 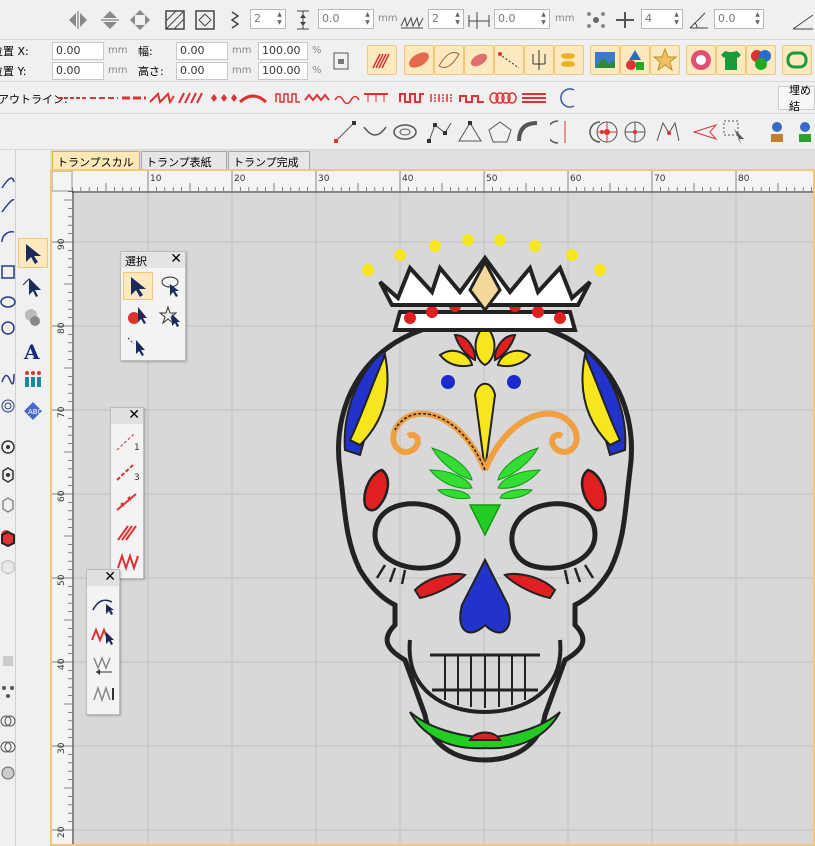 What do you see at coordinates (539, 60) in the screenshot?
I see `trident-stitch-button` at bounding box center [539, 60].